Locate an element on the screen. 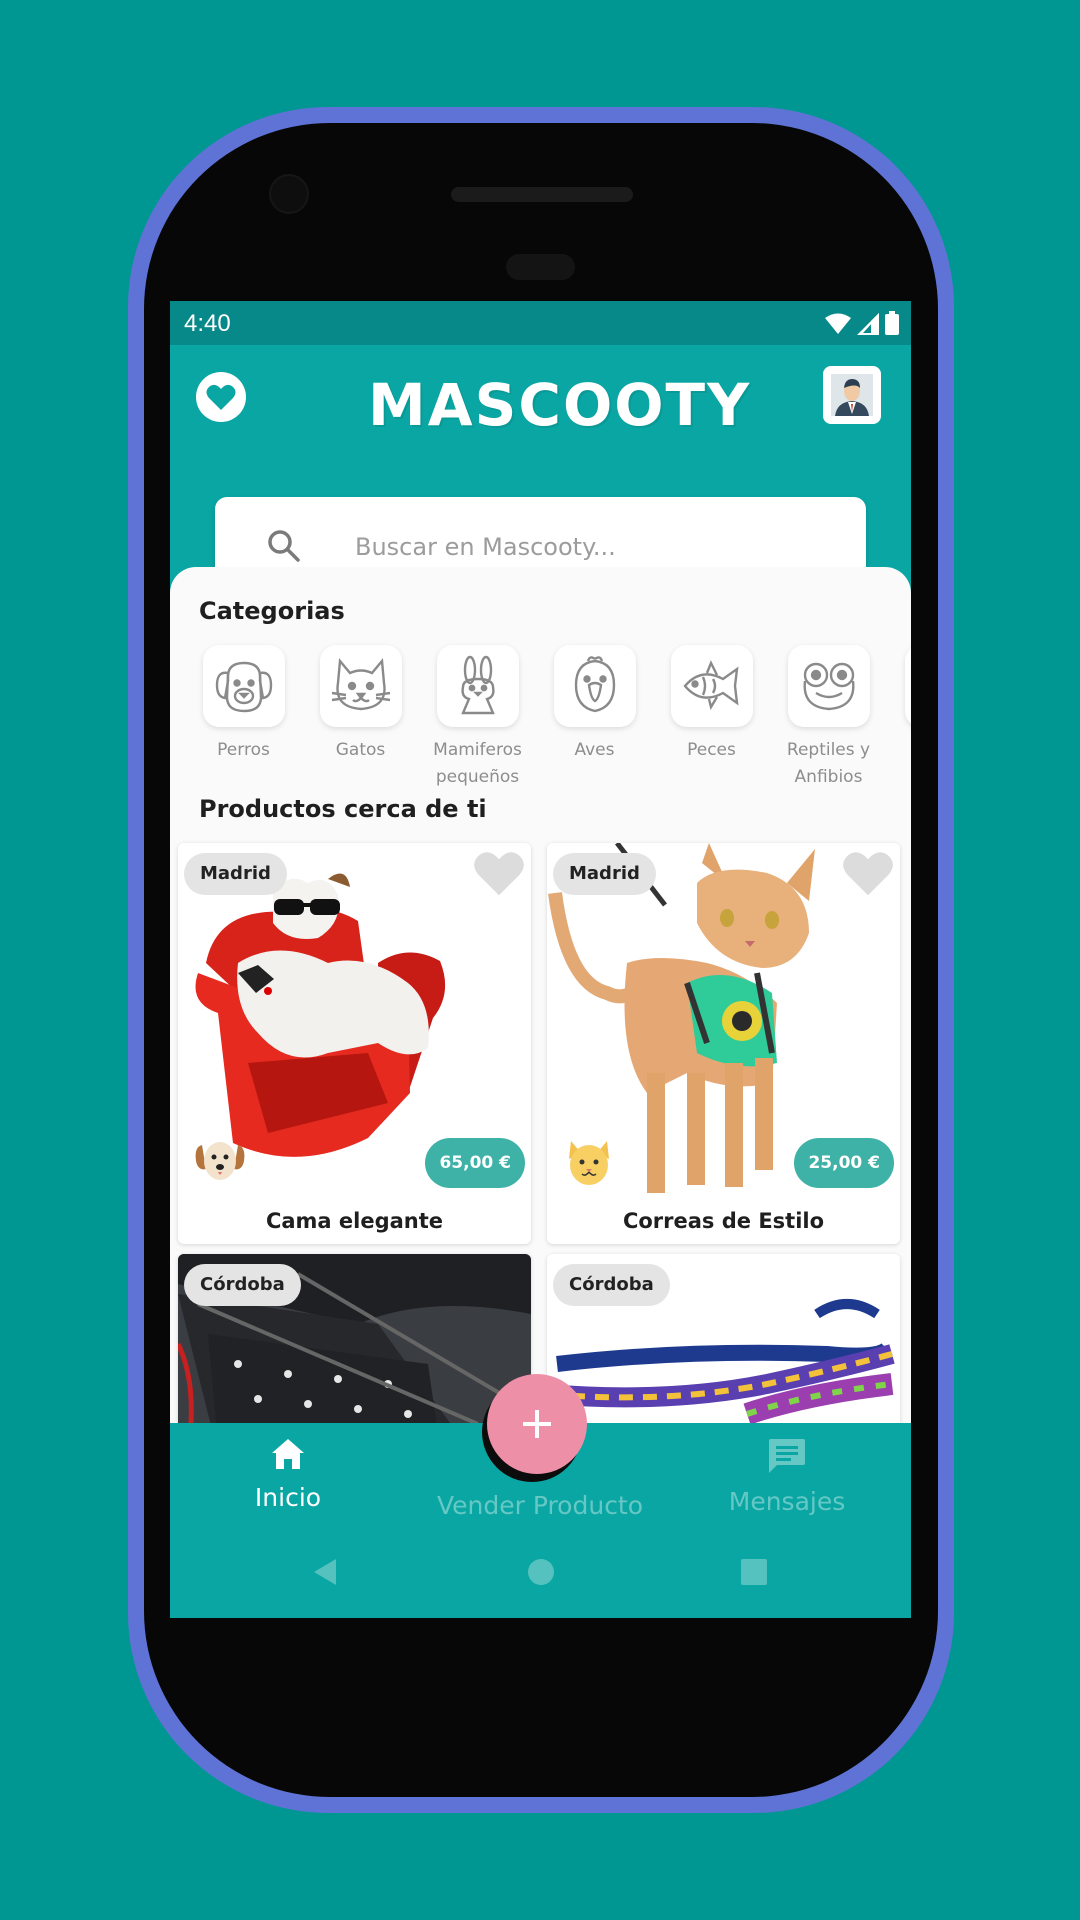  dog-face-icon is located at coordinates (220, 1161).